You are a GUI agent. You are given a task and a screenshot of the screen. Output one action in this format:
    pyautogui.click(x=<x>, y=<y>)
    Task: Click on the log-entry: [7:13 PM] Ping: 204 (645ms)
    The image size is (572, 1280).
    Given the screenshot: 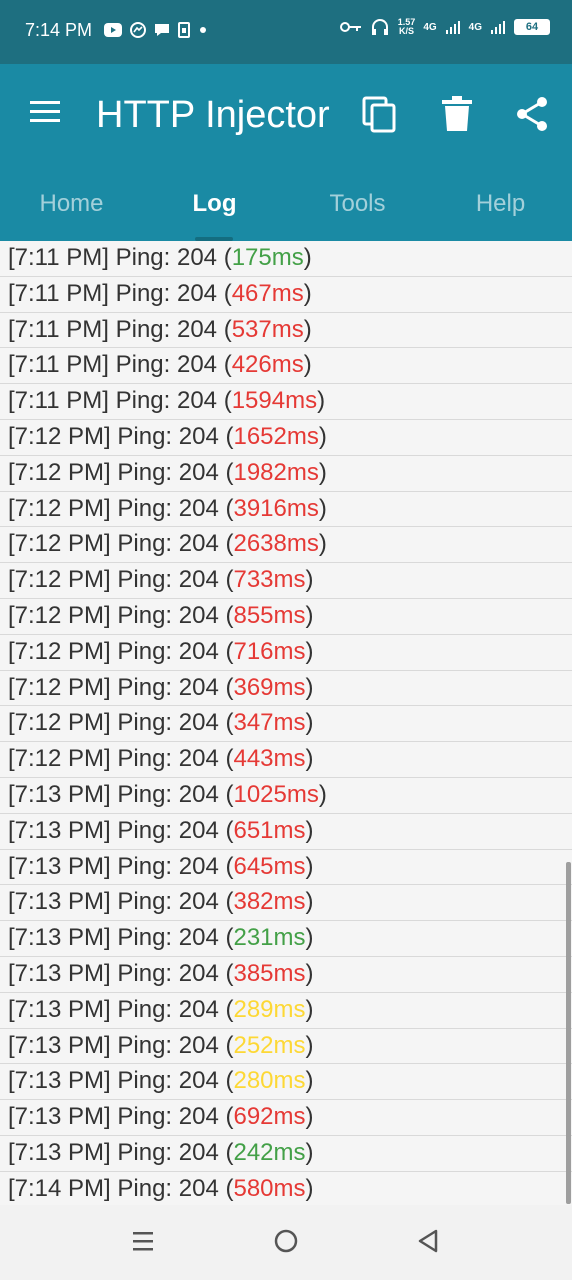 What is the action you would take?
    pyautogui.click(x=286, y=868)
    